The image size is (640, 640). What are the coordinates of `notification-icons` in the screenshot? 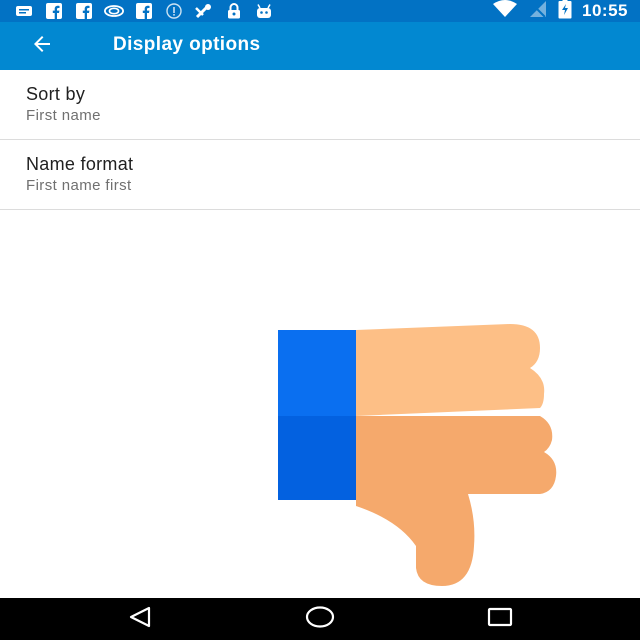 It's located at (144, 11).